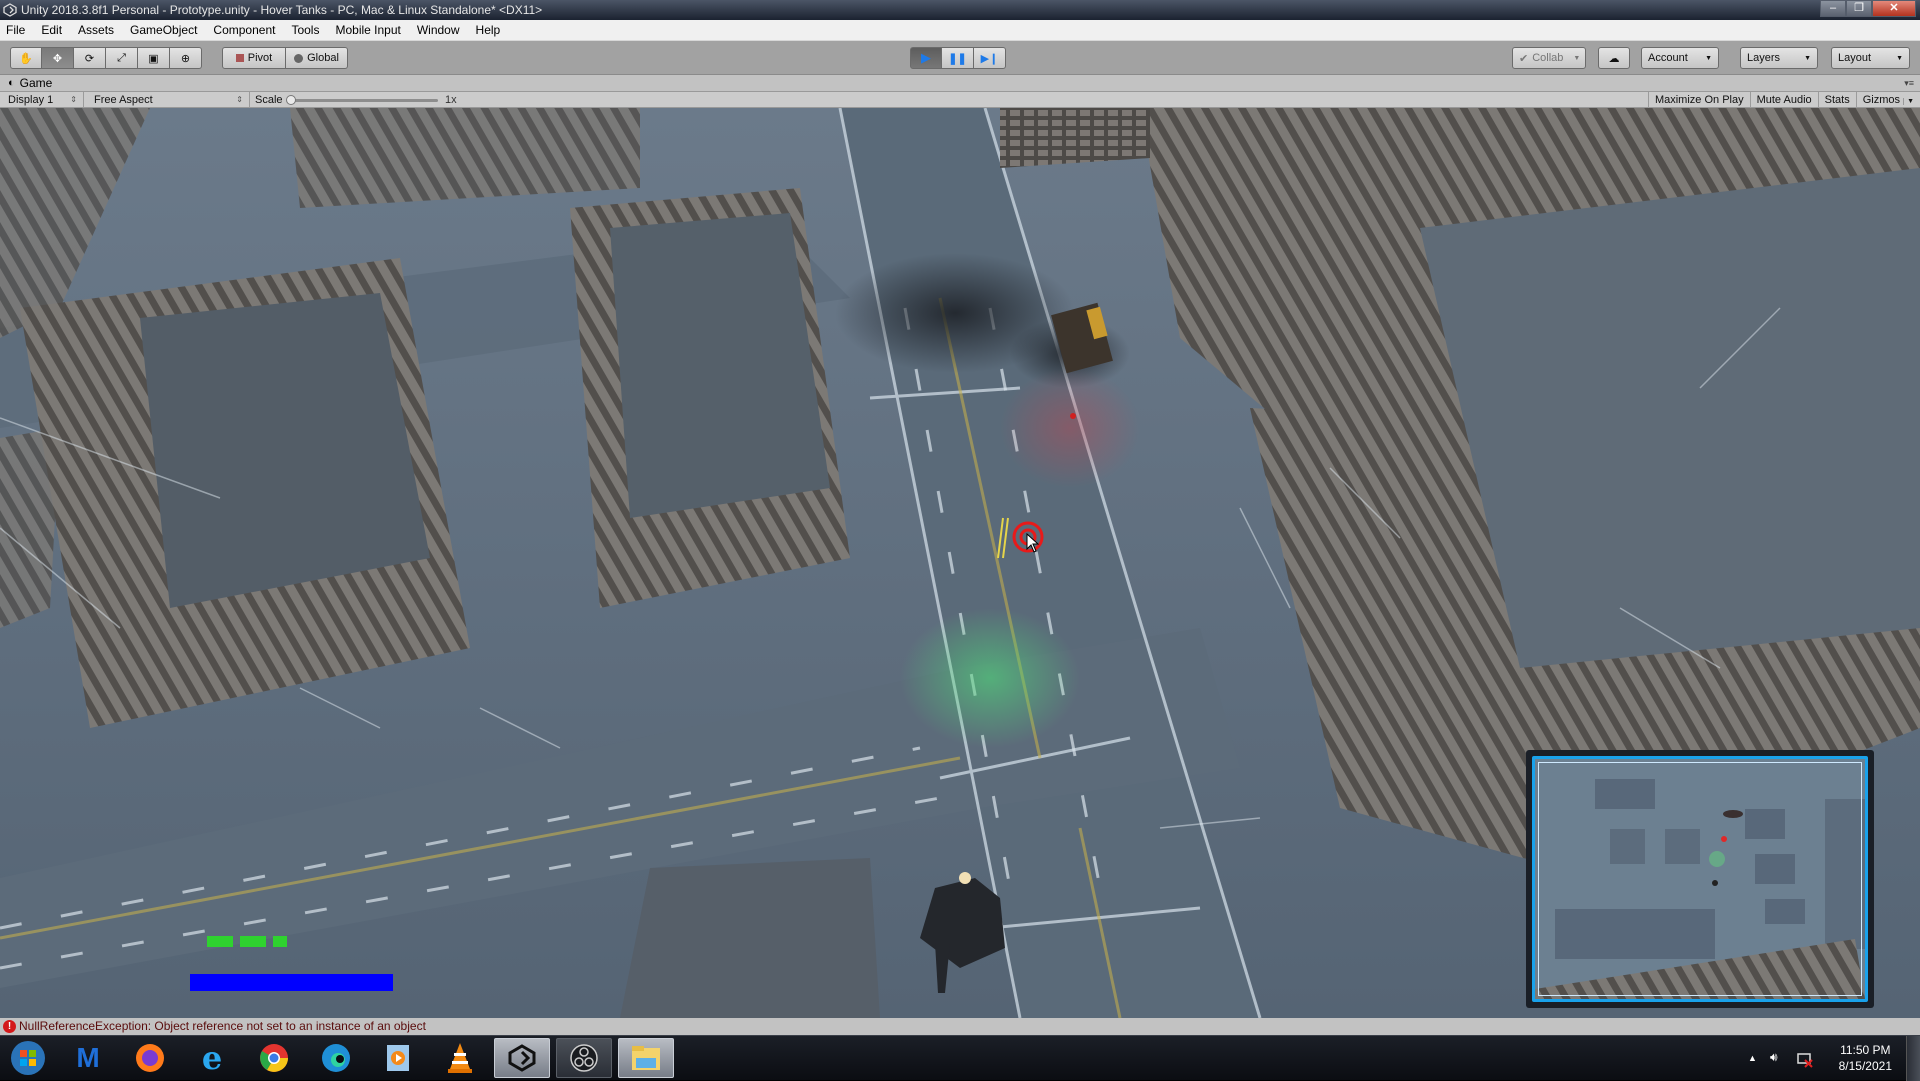  What do you see at coordinates (168, 100) in the screenshot?
I see `aspect-dropdown: Free Aspect ⇕` at bounding box center [168, 100].